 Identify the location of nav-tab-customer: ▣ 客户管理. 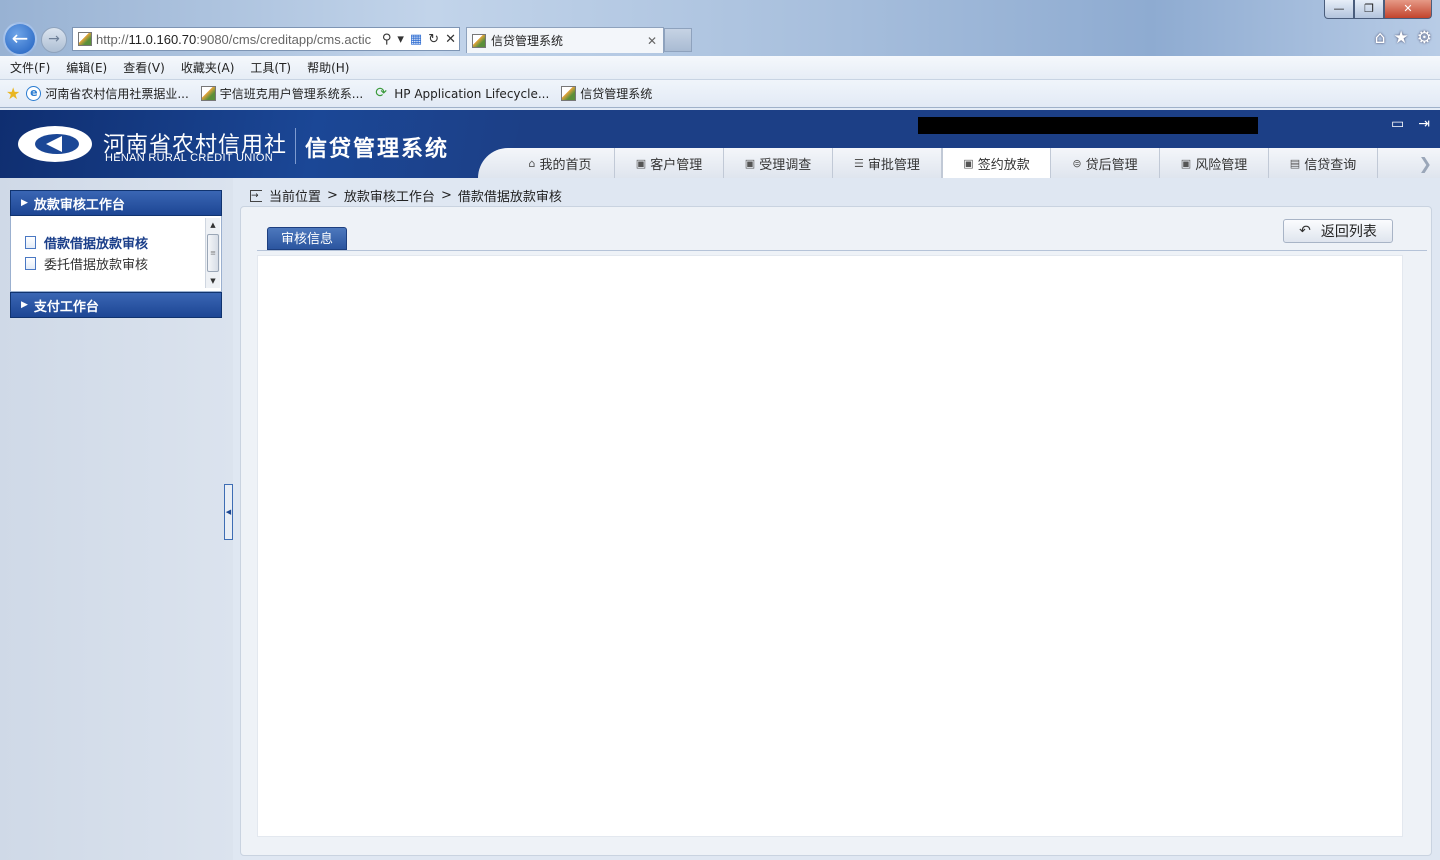
(669, 163).